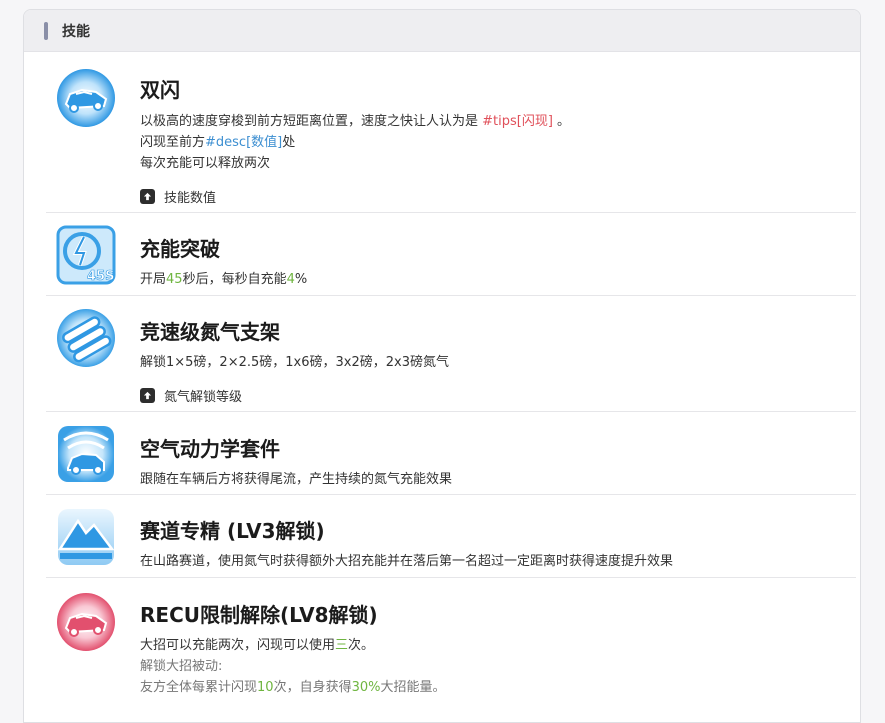 The image size is (885, 723). Describe the element at coordinates (301, 279) in the screenshot. I see `desc-text: %` at that location.